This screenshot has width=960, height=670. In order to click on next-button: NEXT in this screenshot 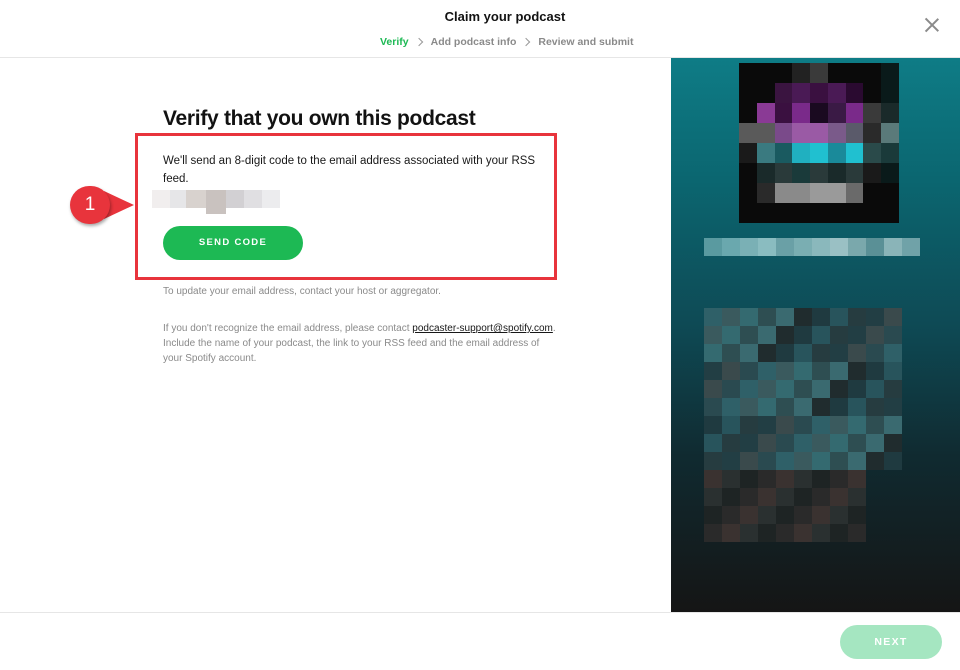, I will do `click(891, 642)`.